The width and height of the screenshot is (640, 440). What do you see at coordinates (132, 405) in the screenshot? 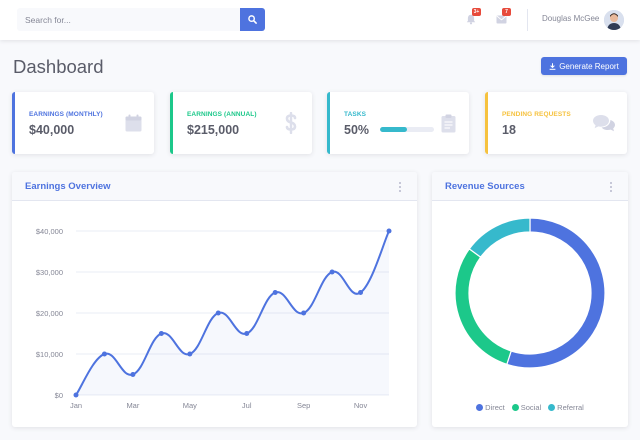
I see `x-tick-label: Mar` at bounding box center [132, 405].